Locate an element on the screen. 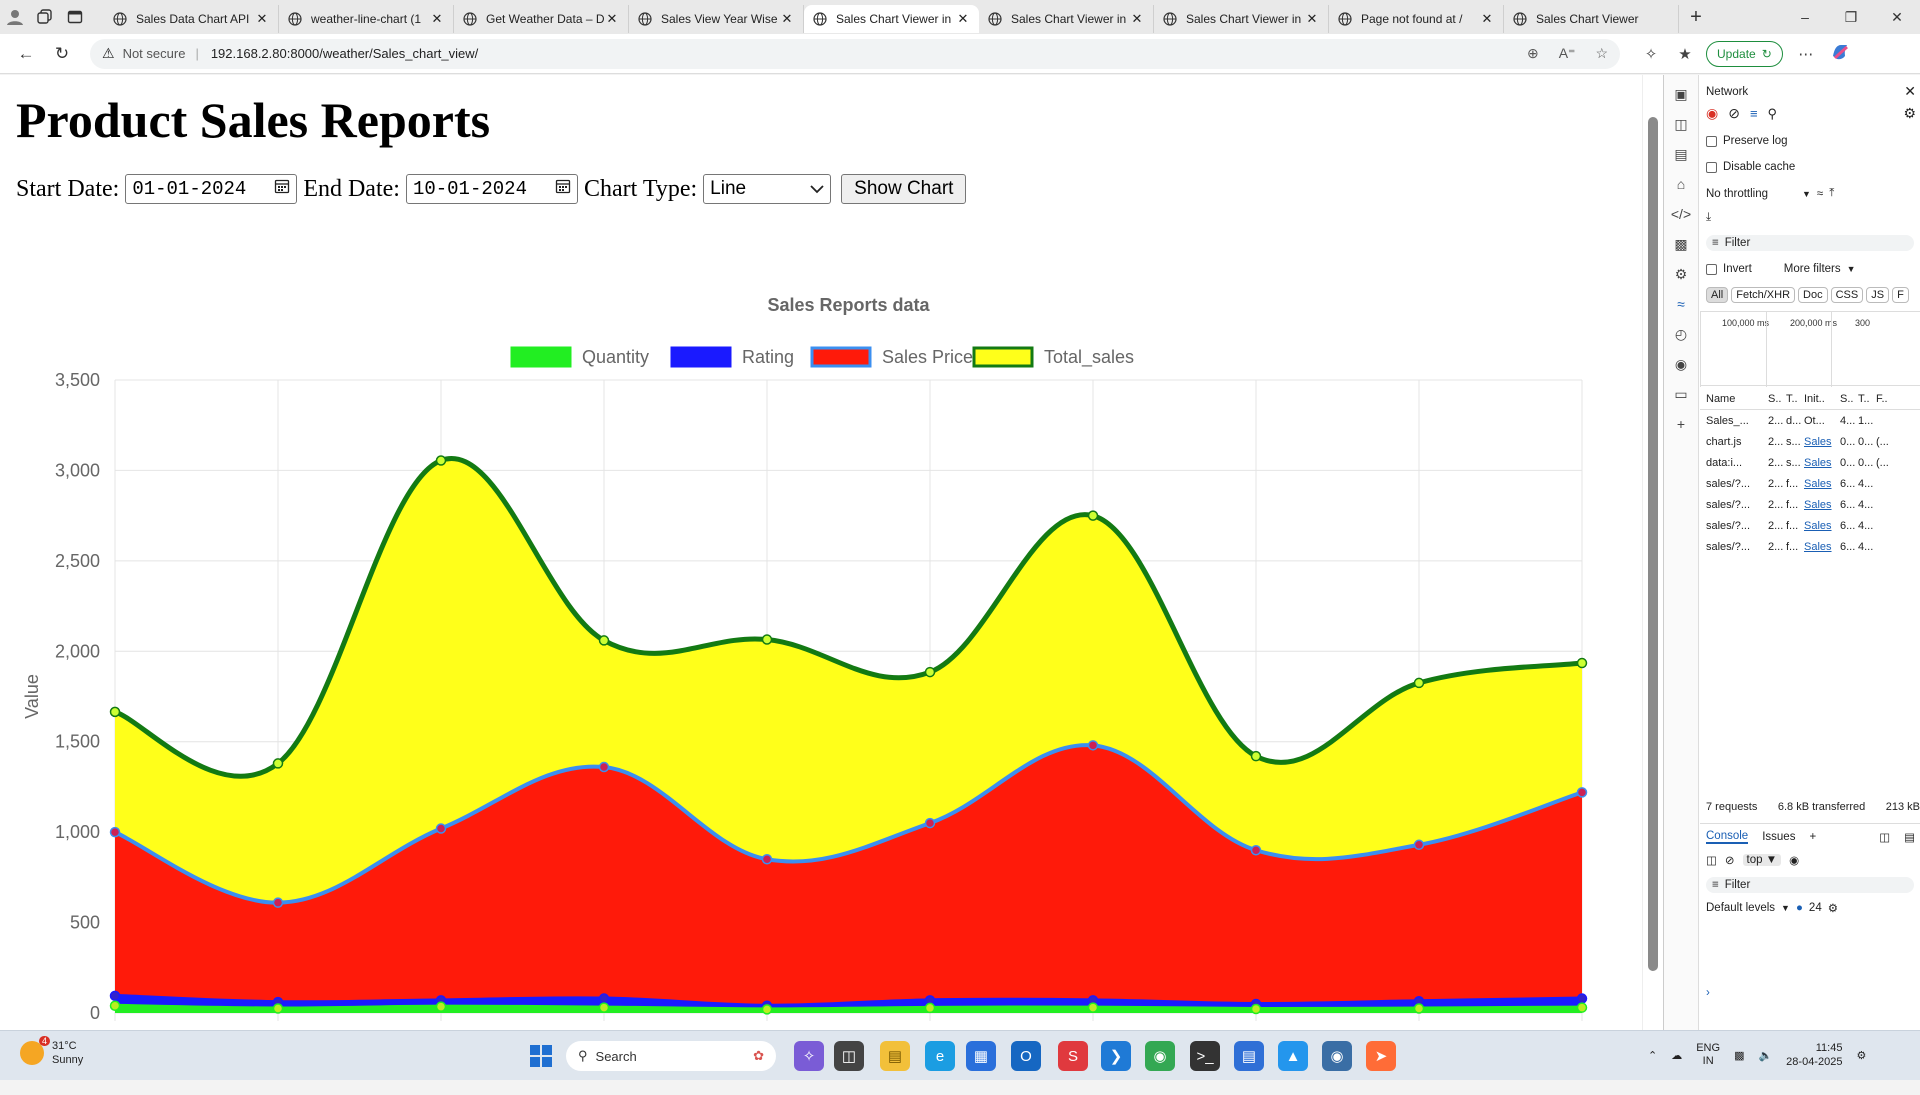 This screenshot has width=1920, height=1095. add-drawer-tab-icon: + is located at coordinates (1812, 837).